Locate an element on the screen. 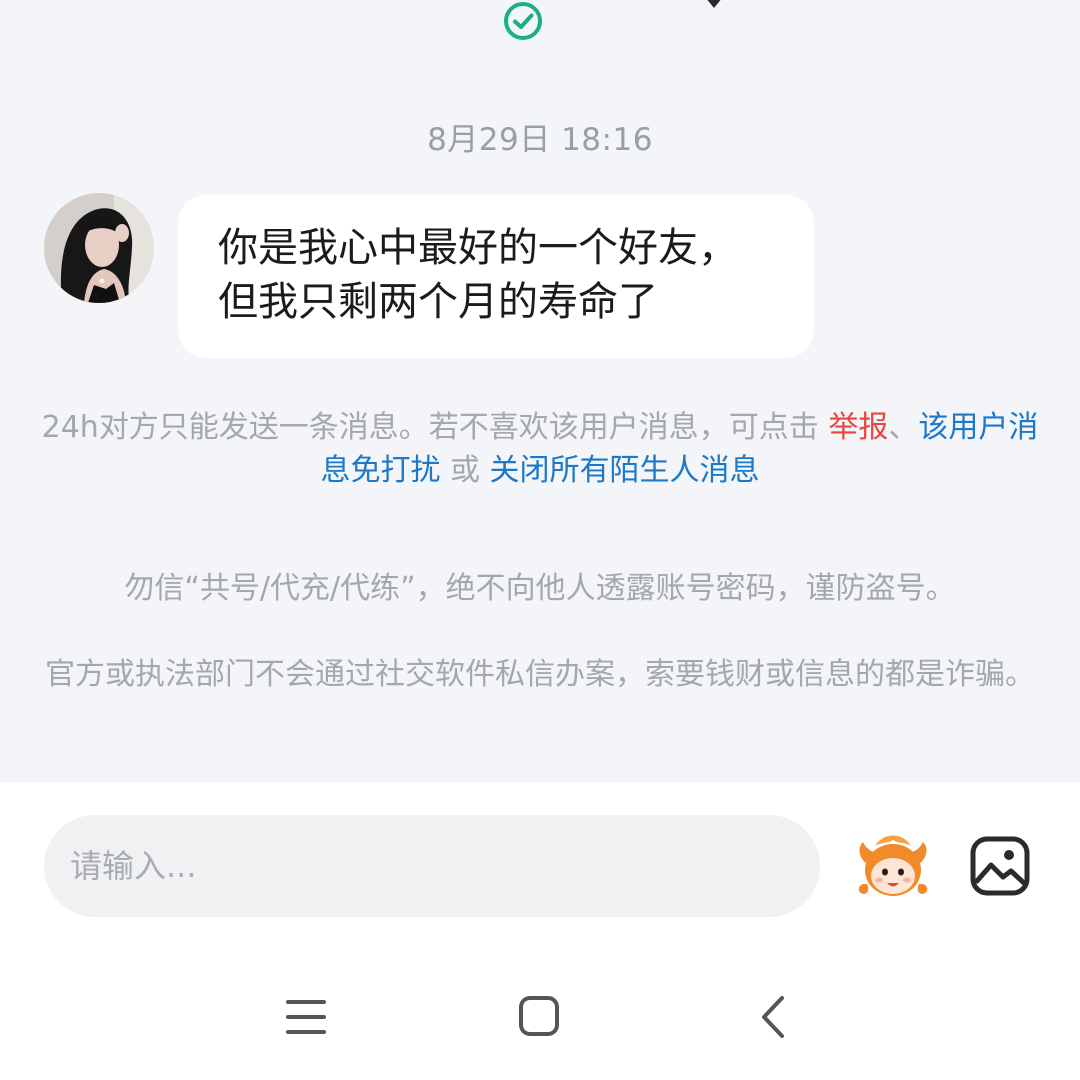 The image size is (1080, 1080). message-text-line-1: 你是我心中最好的一个好友， is located at coordinates (478, 248).